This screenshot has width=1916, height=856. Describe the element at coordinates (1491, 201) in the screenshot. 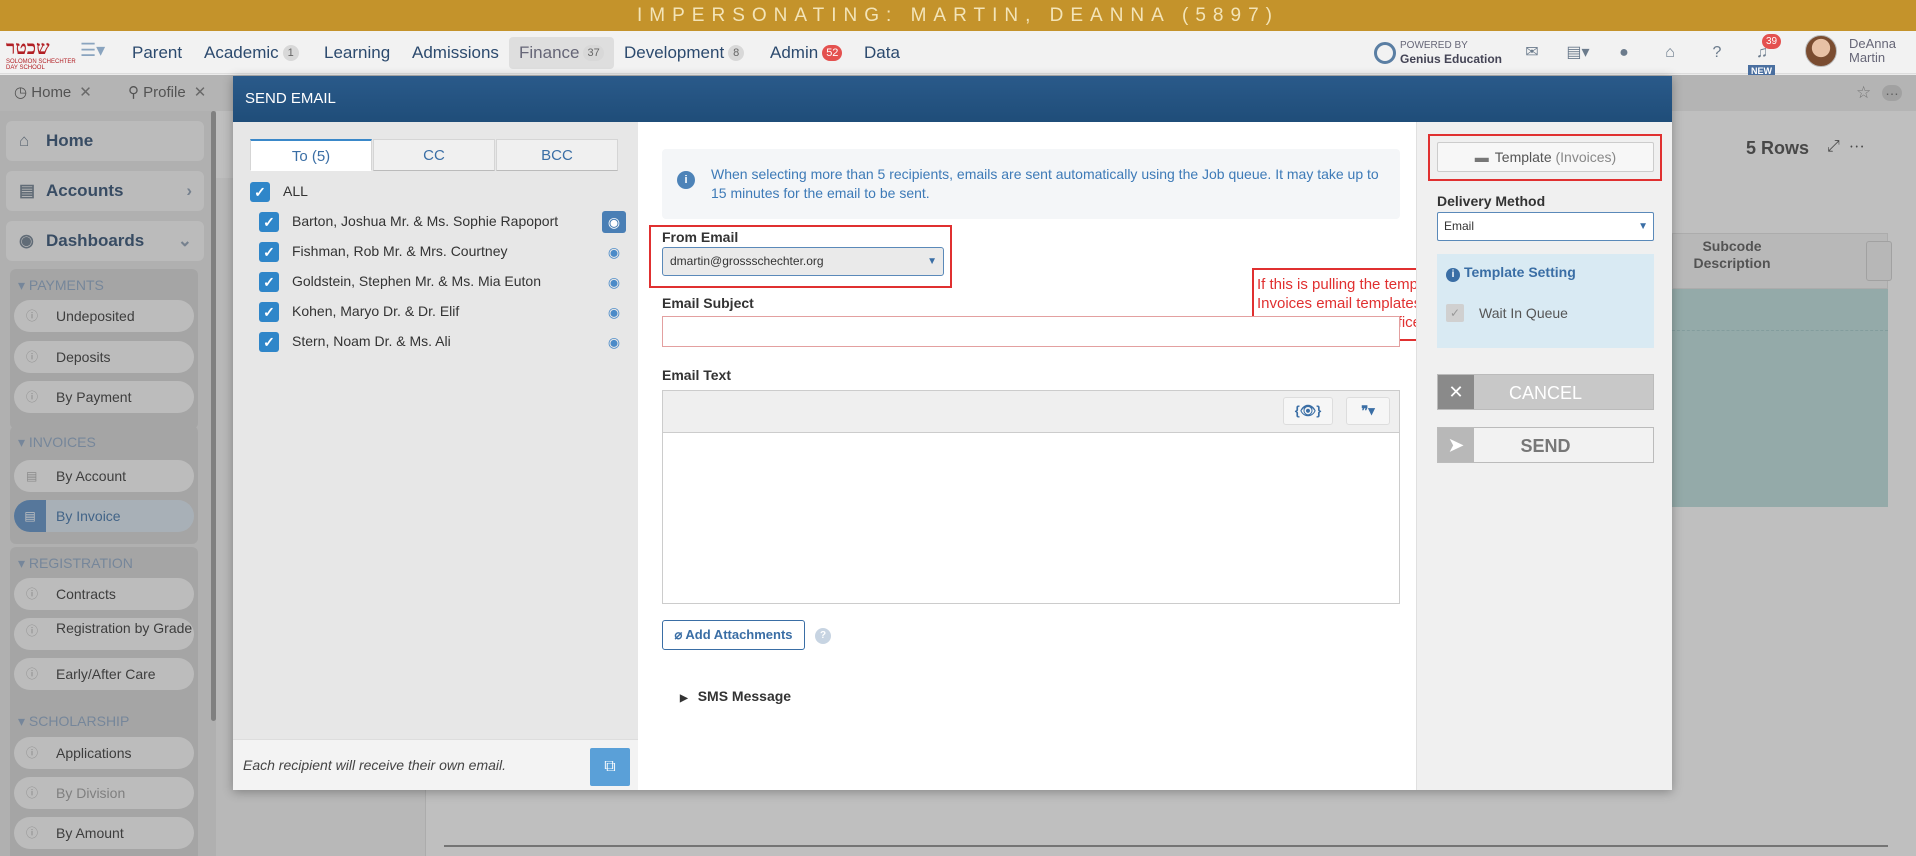

I see `delivery-method-label: Delivery Method` at that location.